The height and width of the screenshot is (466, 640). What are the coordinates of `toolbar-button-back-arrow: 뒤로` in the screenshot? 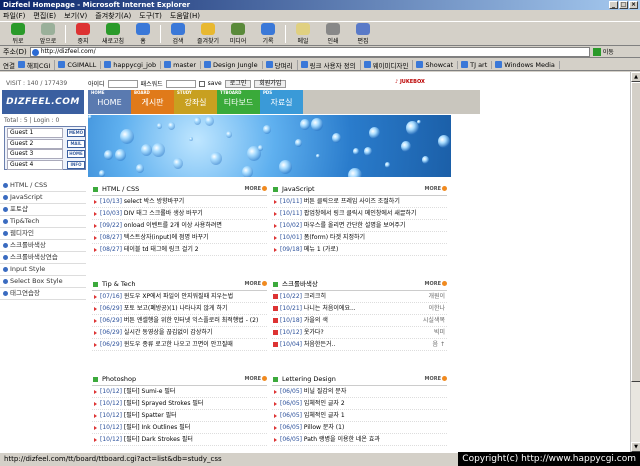 It's located at (18, 33).